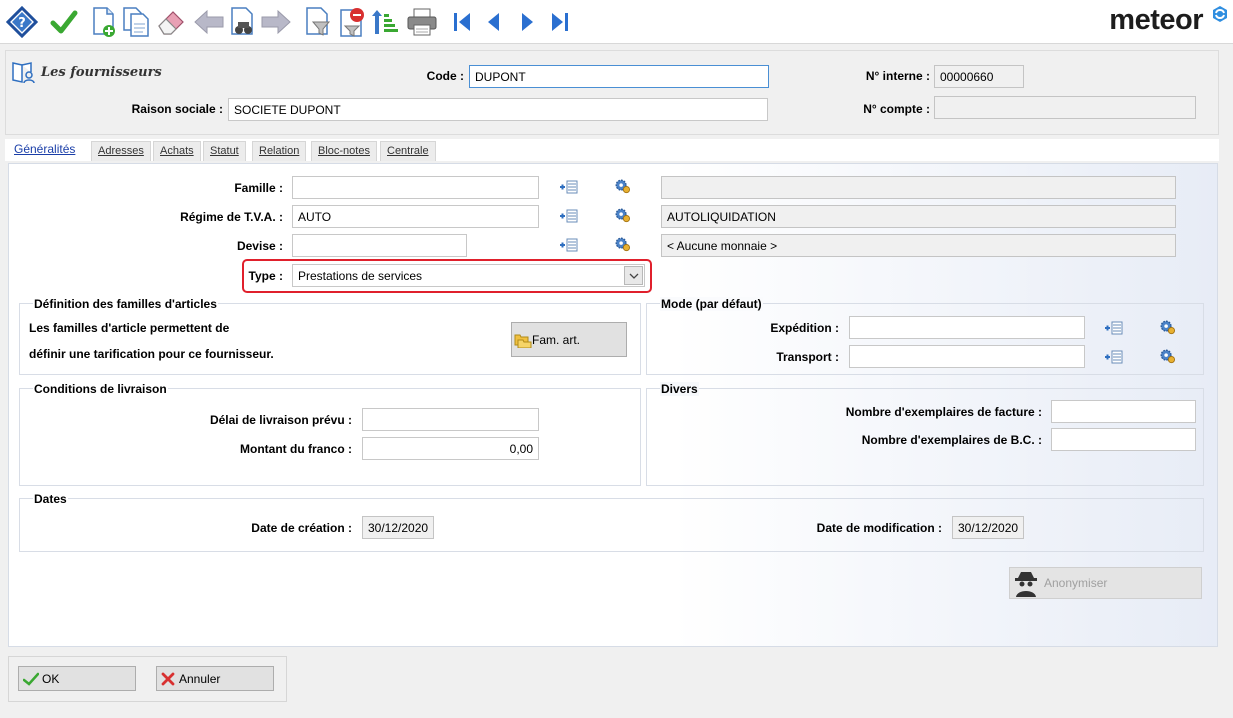 Image resolution: width=1233 pixels, height=718 pixels. What do you see at coordinates (462, 22) in the screenshot?
I see `first-record-icon` at bounding box center [462, 22].